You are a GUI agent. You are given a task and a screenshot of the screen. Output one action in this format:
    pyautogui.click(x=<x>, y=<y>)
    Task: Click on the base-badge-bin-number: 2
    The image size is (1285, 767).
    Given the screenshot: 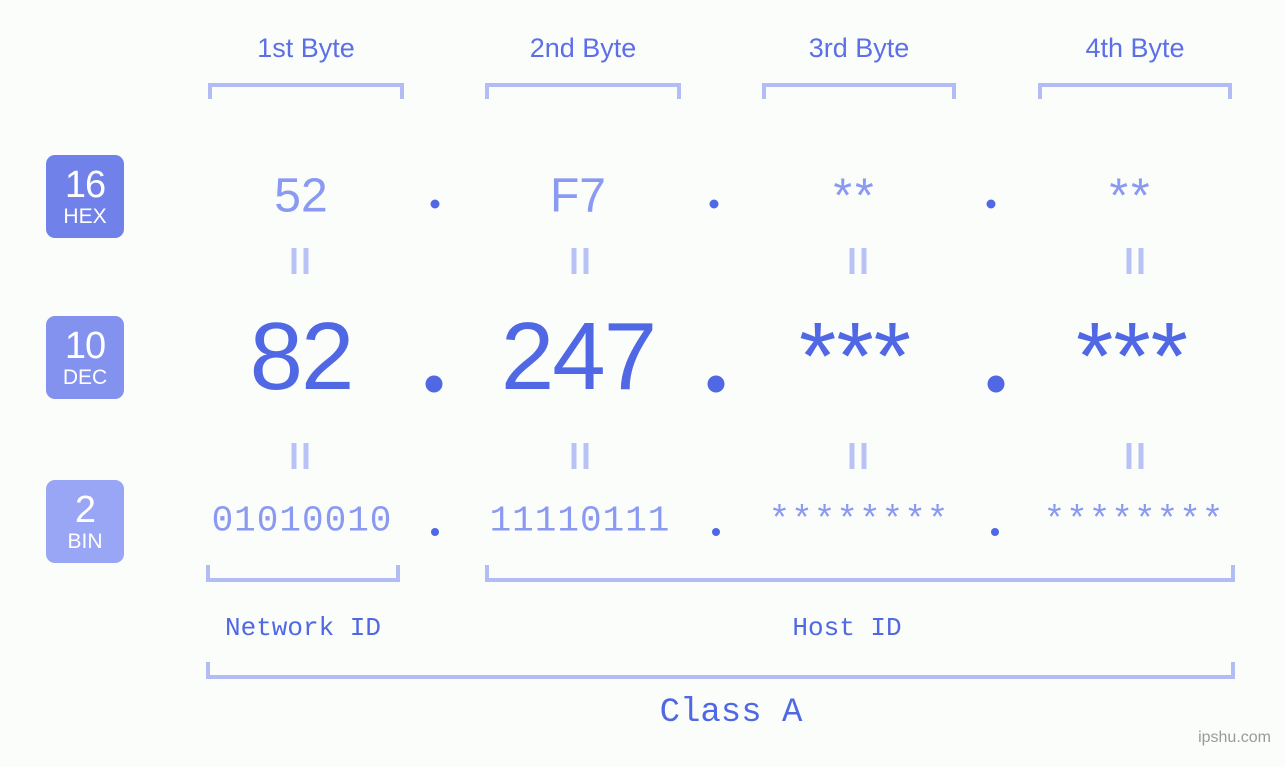 What is the action you would take?
    pyautogui.click(x=85, y=510)
    